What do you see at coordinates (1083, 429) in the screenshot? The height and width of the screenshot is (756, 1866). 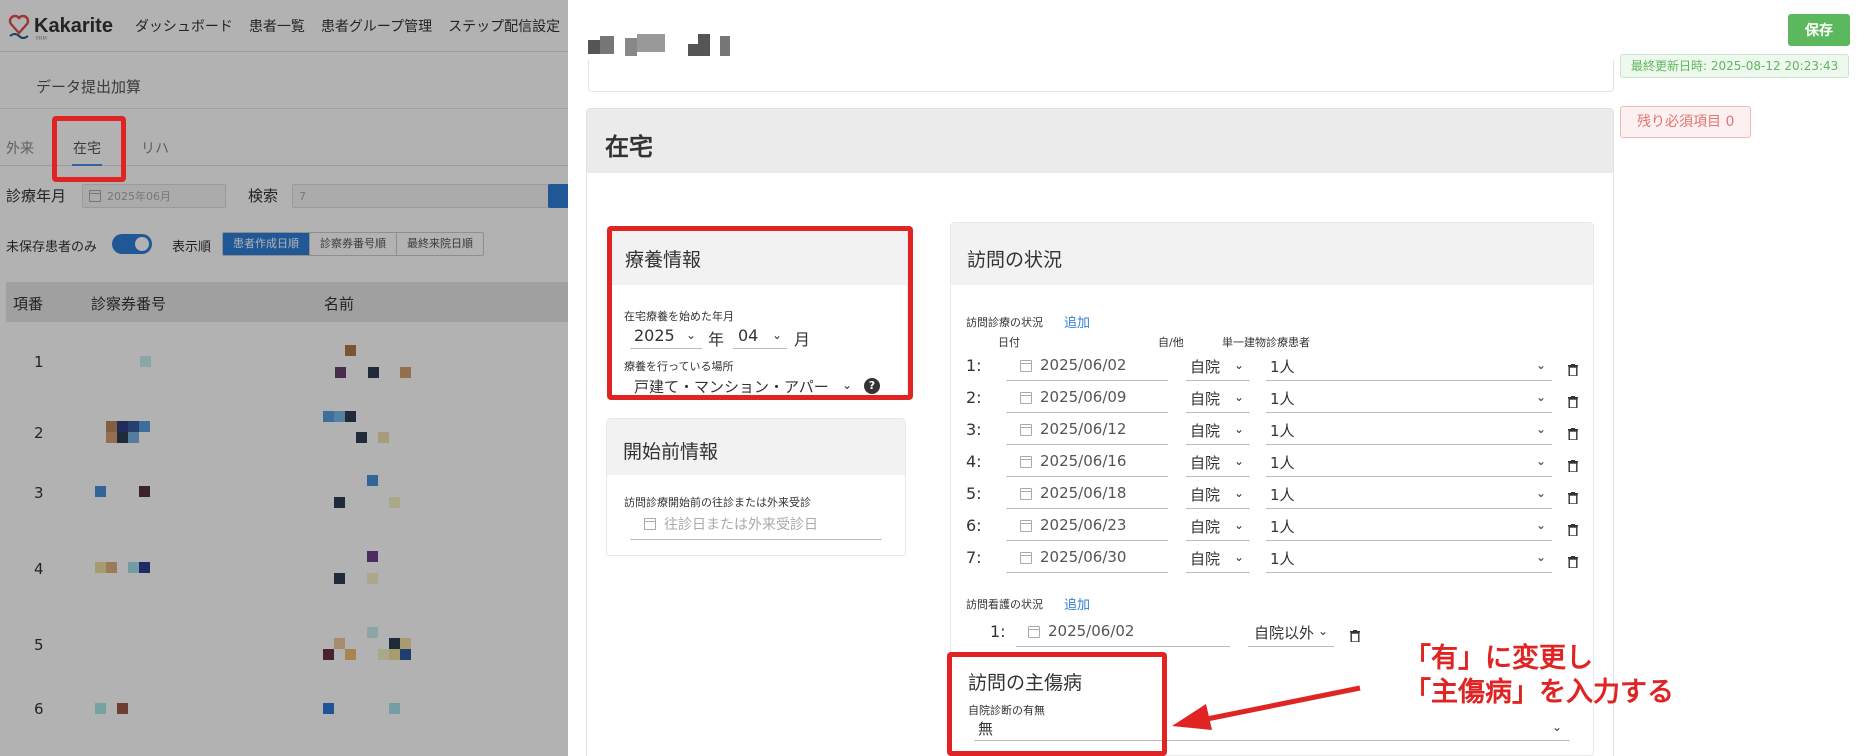 I see `visit-date-value: 2025/06/12` at bounding box center [1083, 429].